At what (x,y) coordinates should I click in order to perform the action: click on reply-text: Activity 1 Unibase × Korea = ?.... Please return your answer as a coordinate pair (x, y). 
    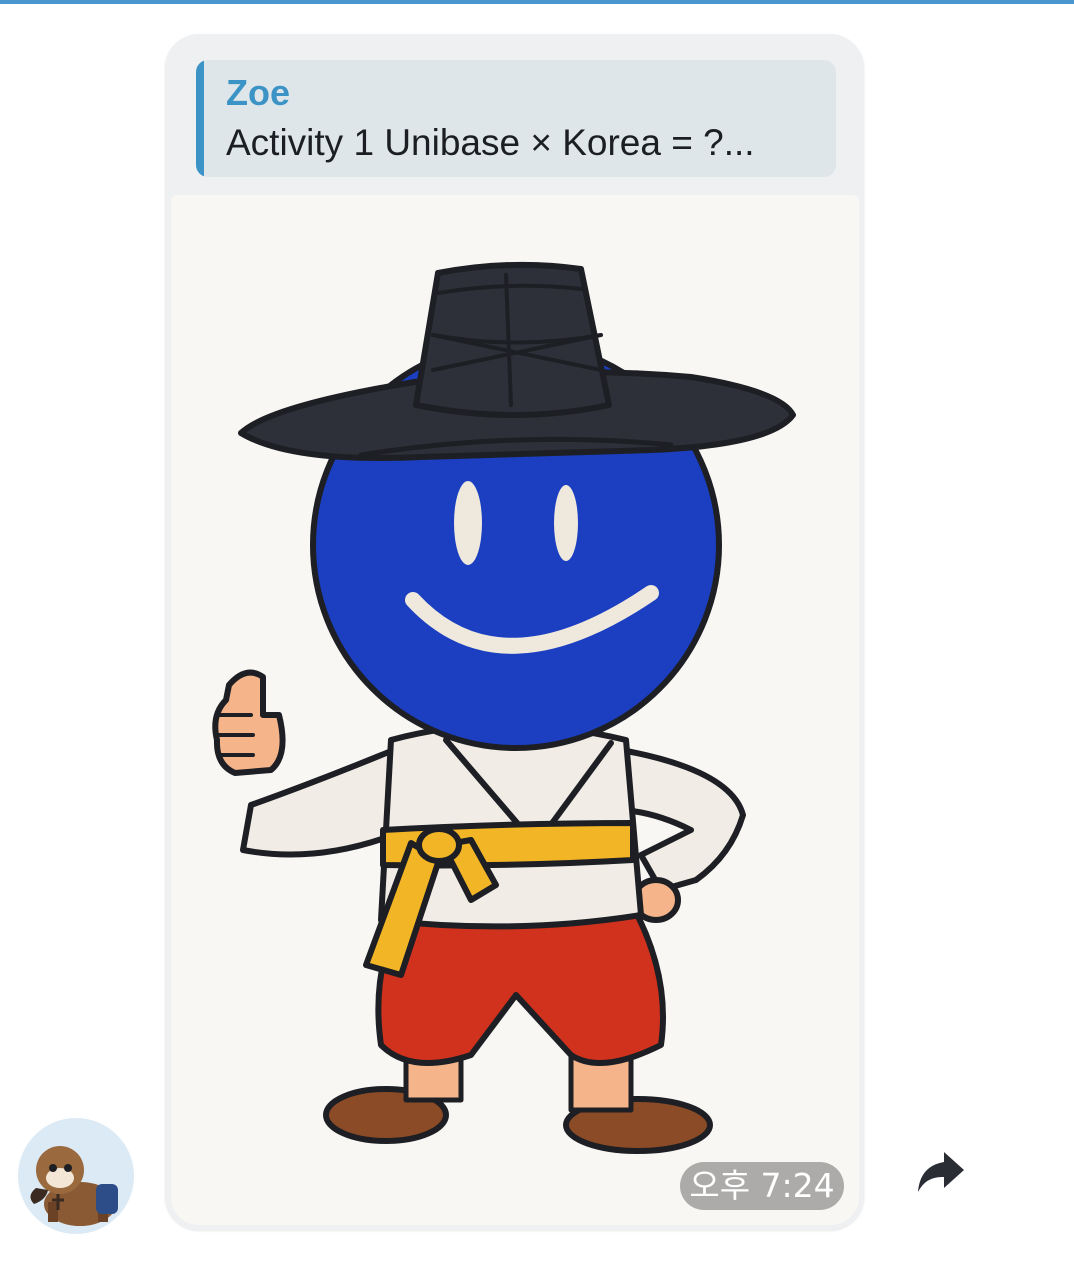
    Looking at the image, I should click on (490, 142).